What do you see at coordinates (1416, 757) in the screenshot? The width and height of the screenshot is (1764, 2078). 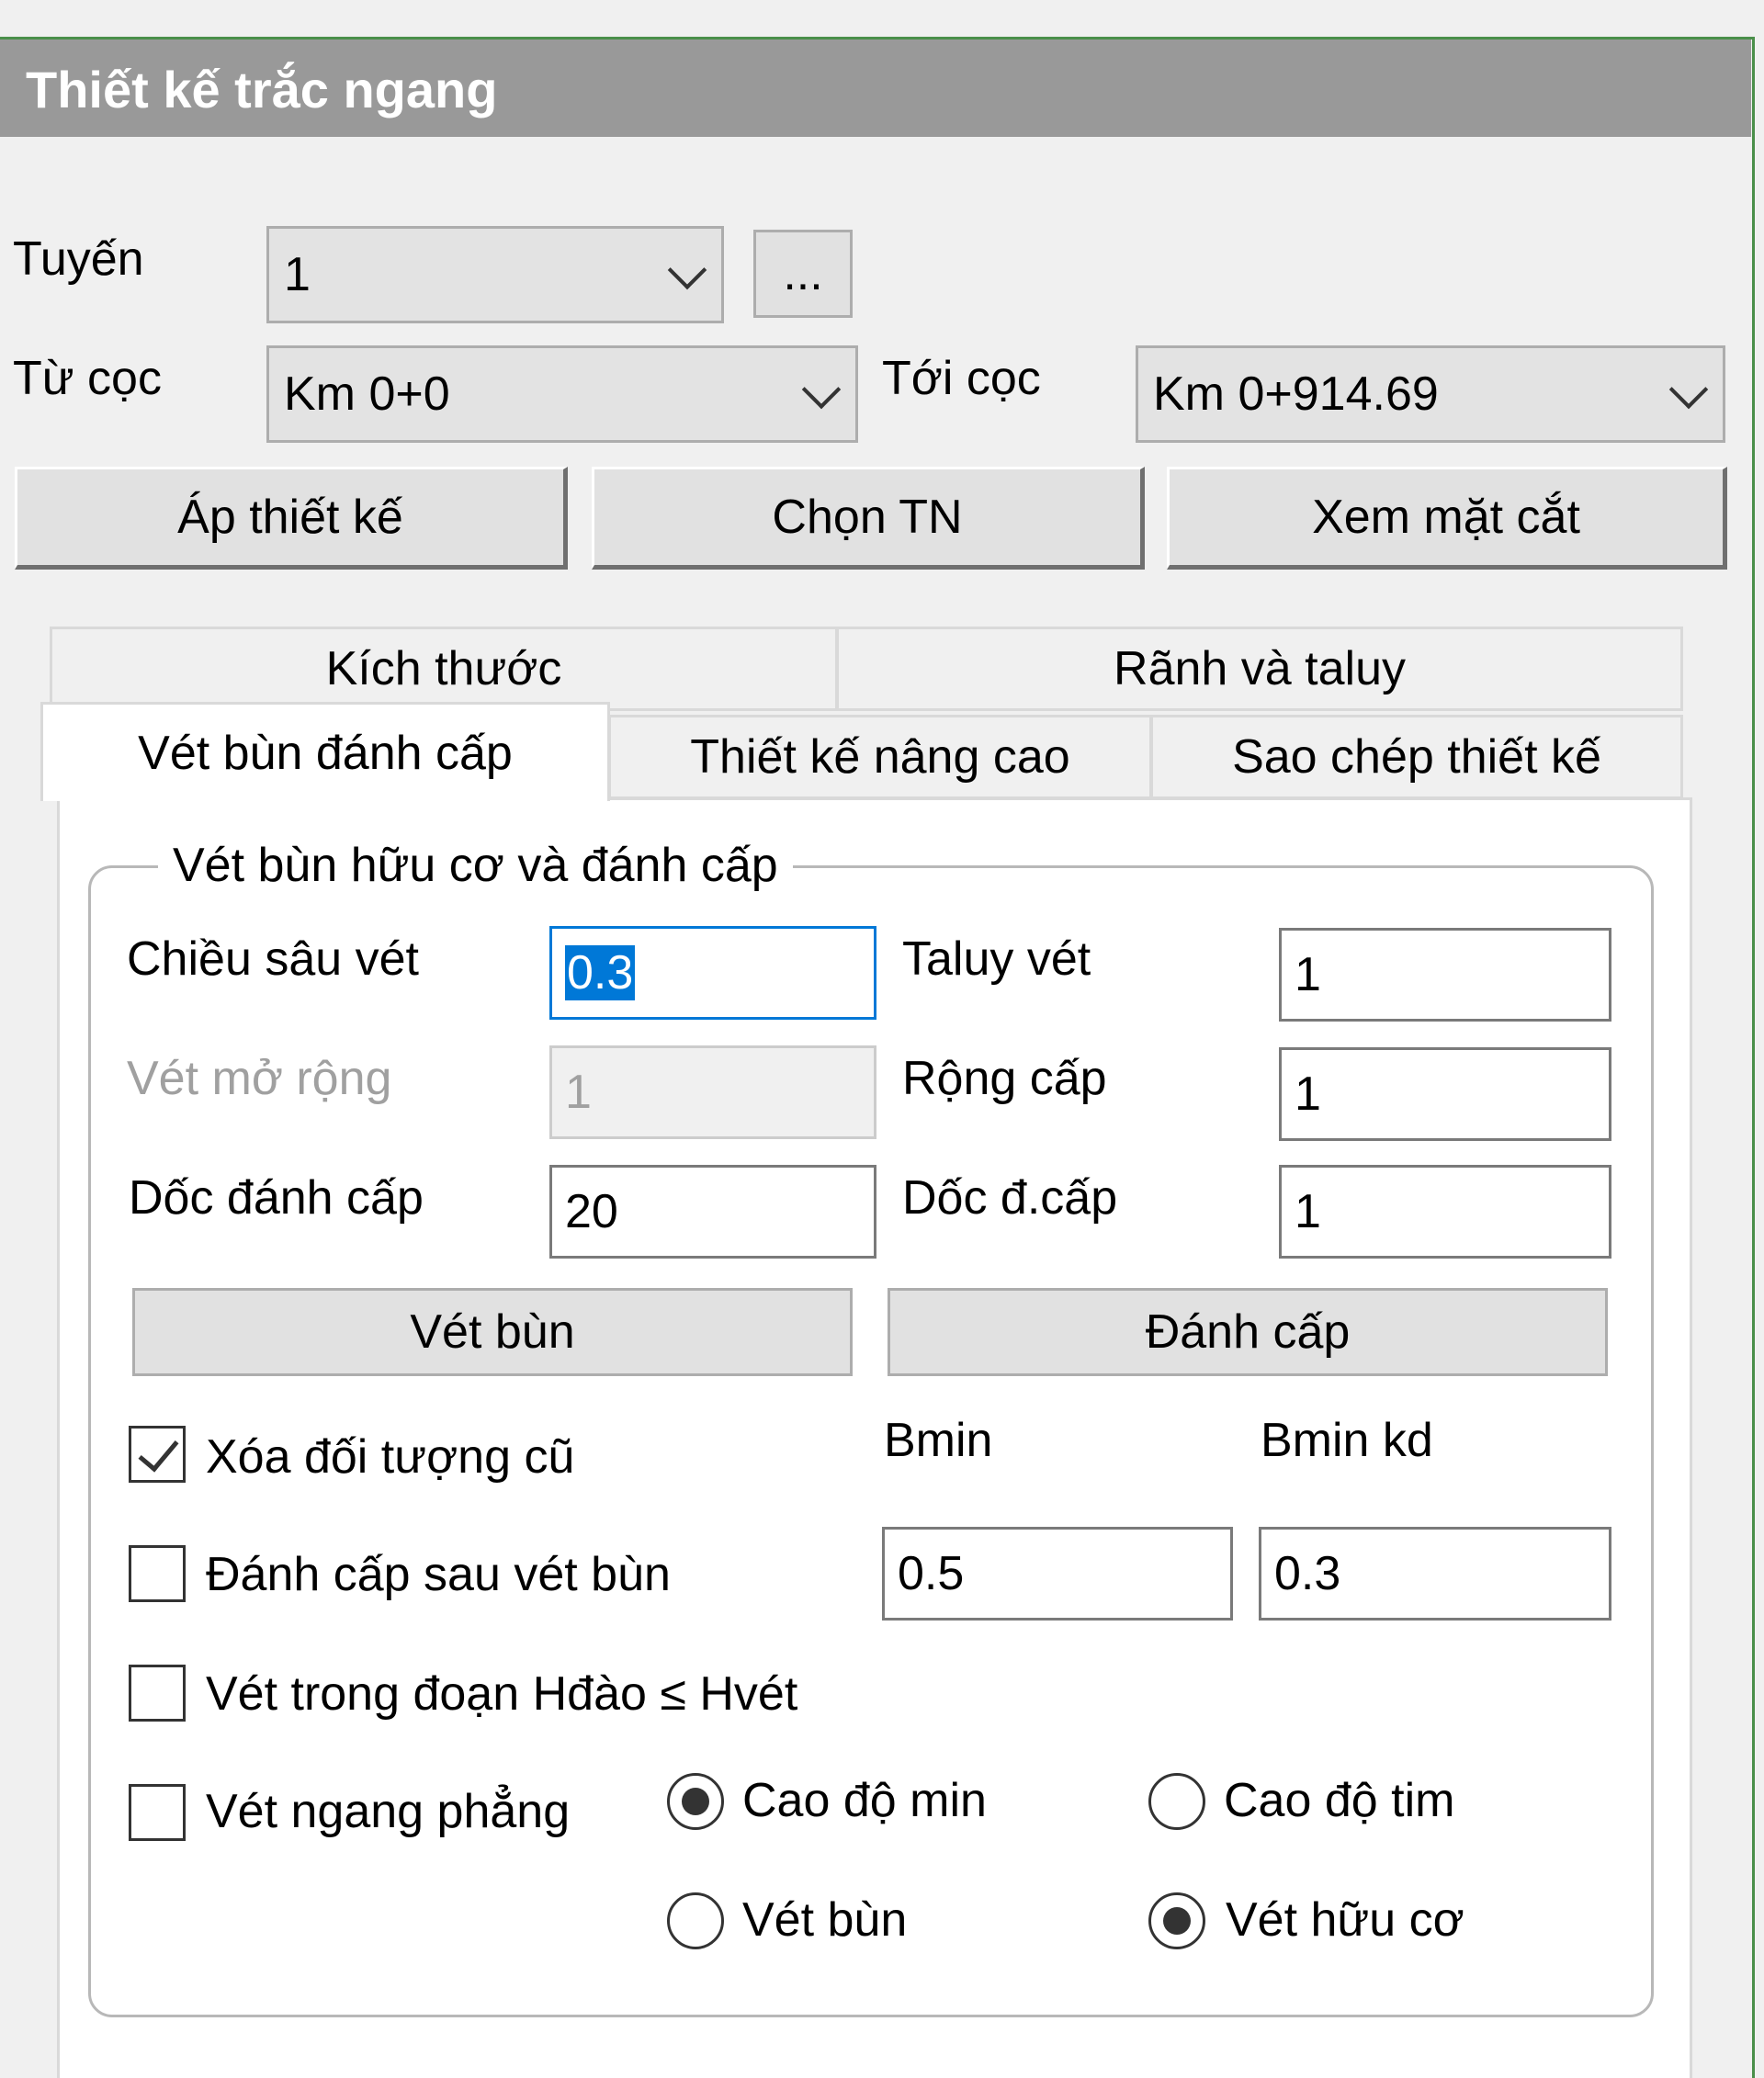 I see `tab-copy-design: Sao chép thiết kế` at bounding box center [1416, 757].